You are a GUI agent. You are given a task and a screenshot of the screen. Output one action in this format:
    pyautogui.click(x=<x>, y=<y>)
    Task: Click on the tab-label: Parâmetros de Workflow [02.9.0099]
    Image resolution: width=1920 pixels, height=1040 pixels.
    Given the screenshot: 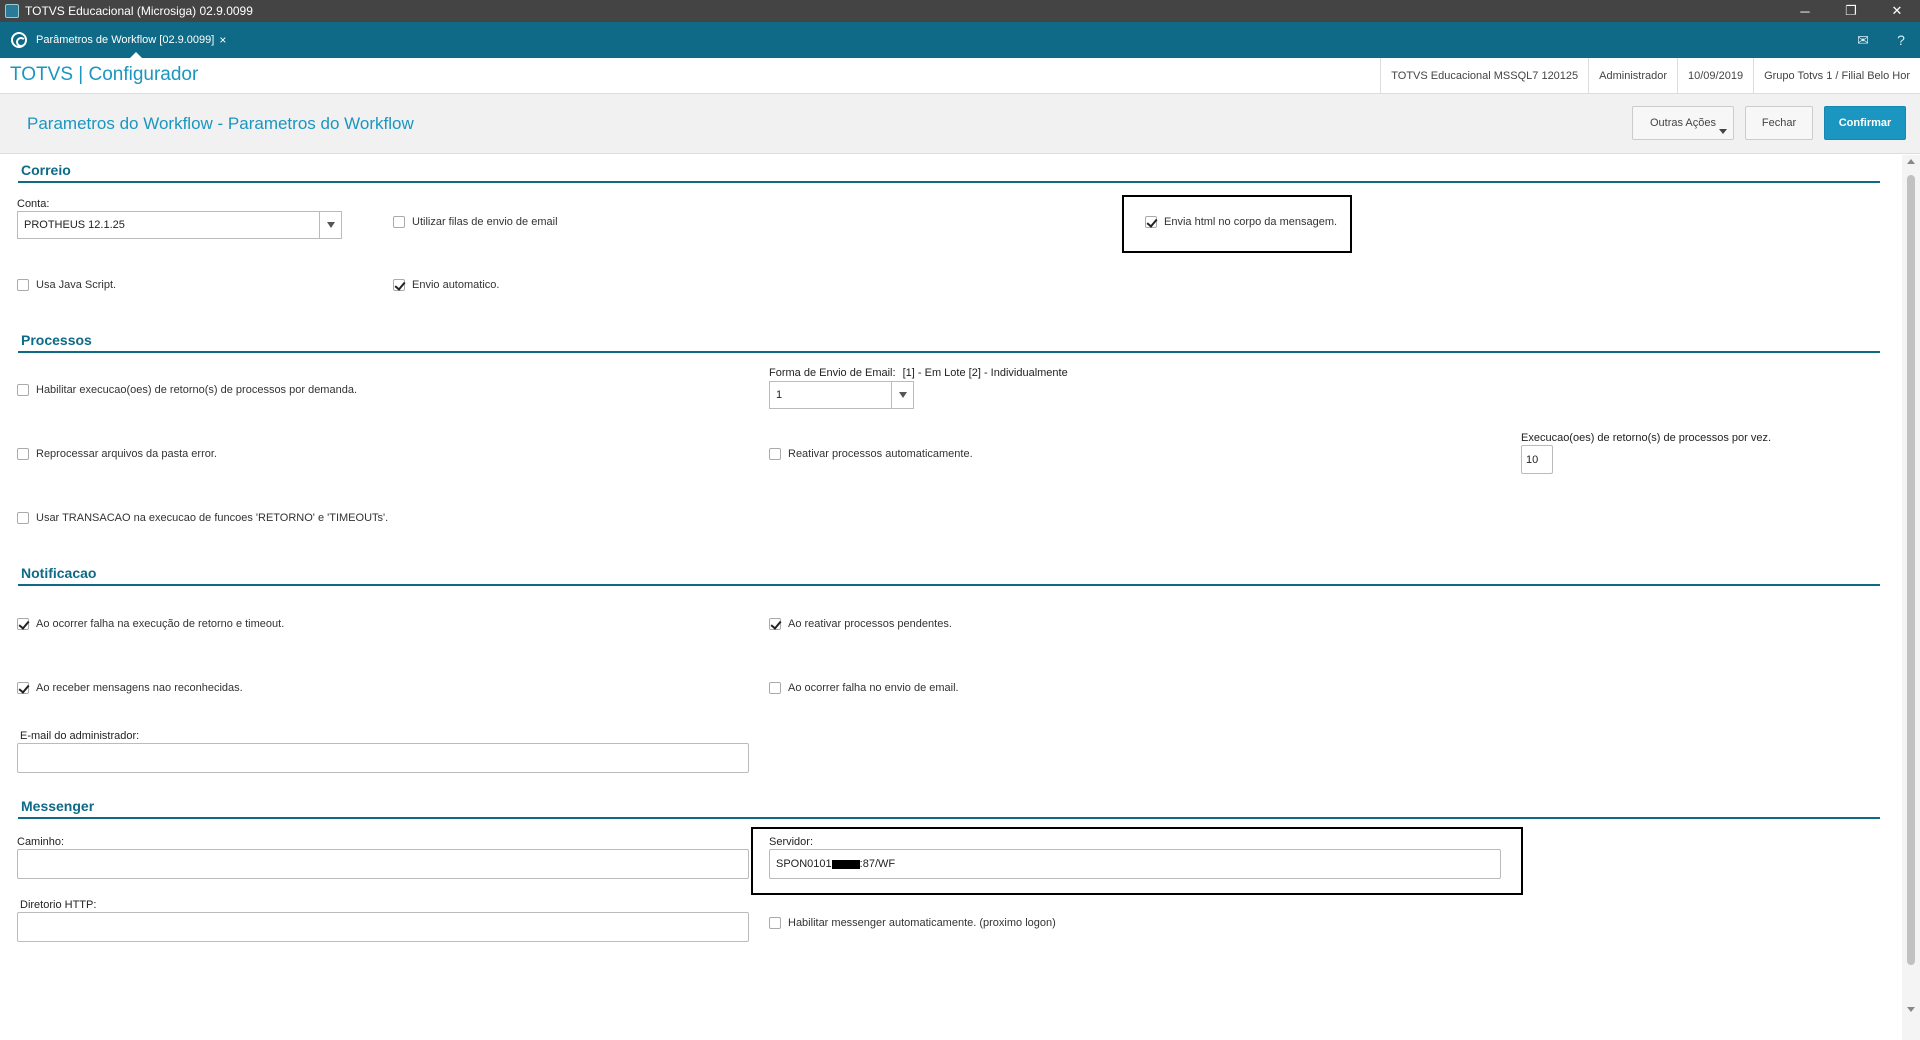 What is the action you would take?
    pyautogui.click(x=125, y=40)
    